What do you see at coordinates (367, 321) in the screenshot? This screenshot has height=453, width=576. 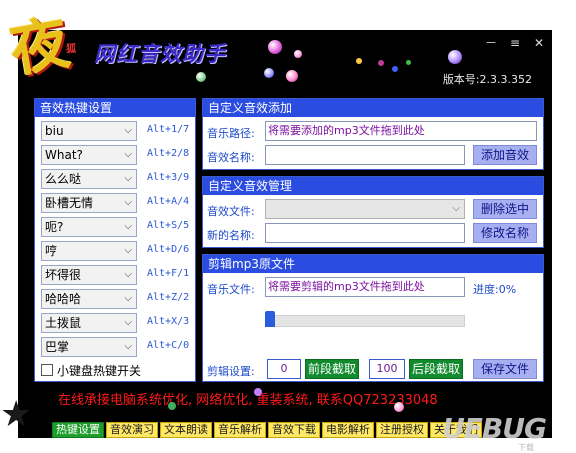 I see `clip-slider-track` at bounding box center [367, 321].